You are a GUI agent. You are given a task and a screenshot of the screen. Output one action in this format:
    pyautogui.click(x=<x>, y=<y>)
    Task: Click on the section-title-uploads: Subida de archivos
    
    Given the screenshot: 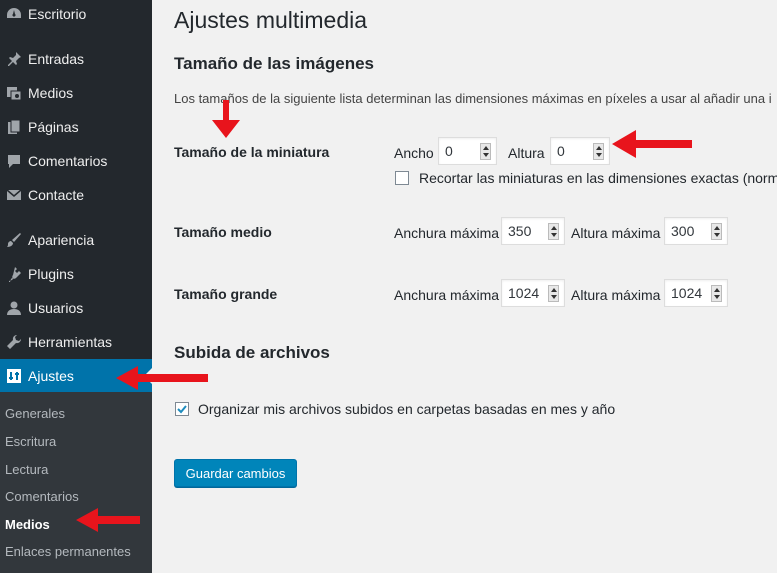 What is the action you would take?
    pyautogui.click(x=252, y=352)
    